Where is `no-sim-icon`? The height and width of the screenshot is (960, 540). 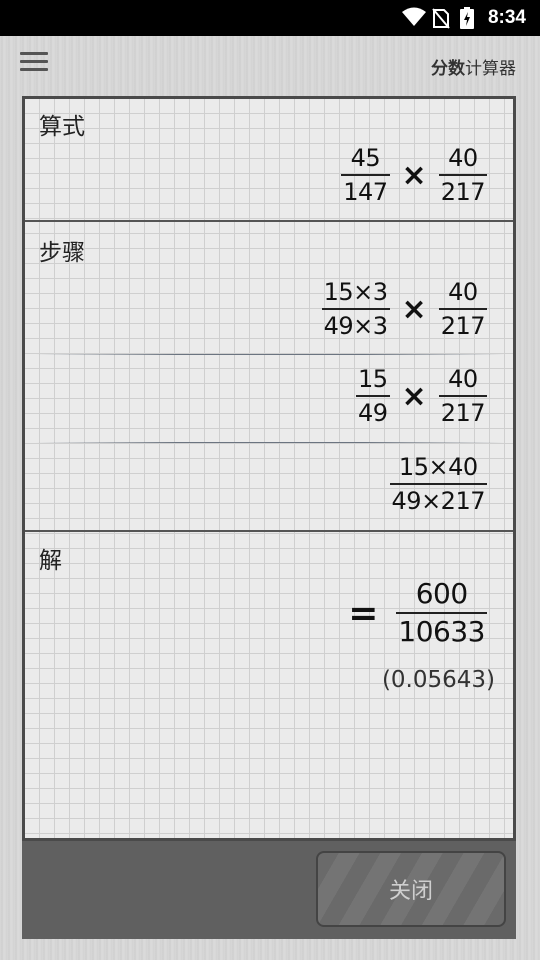
no-sim-icon is located at coordinates (441, 18).